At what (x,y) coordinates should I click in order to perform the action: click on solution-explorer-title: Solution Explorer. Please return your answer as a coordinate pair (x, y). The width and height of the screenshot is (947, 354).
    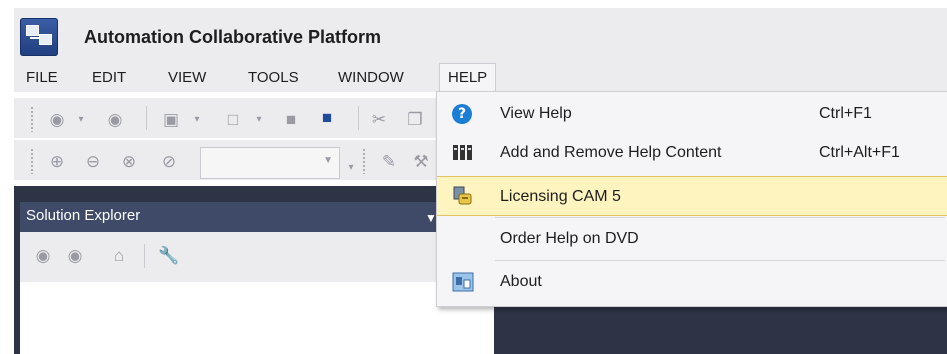
    Looking at the image, I should click on (83, 215).